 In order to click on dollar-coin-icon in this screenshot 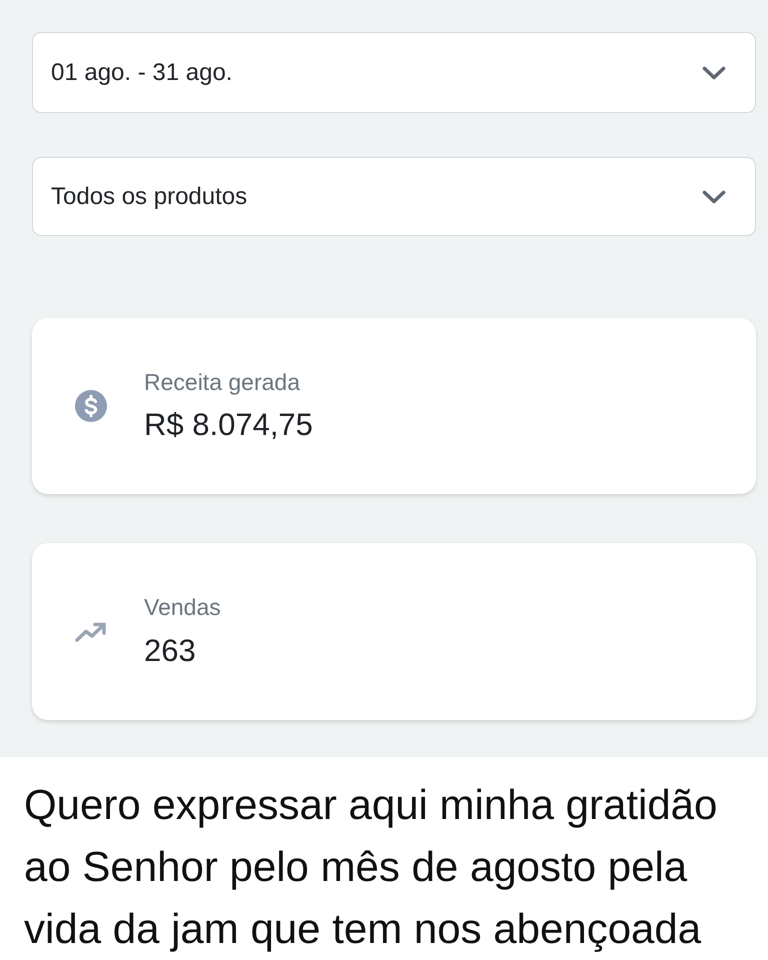, I will do `click(91, 406)`.